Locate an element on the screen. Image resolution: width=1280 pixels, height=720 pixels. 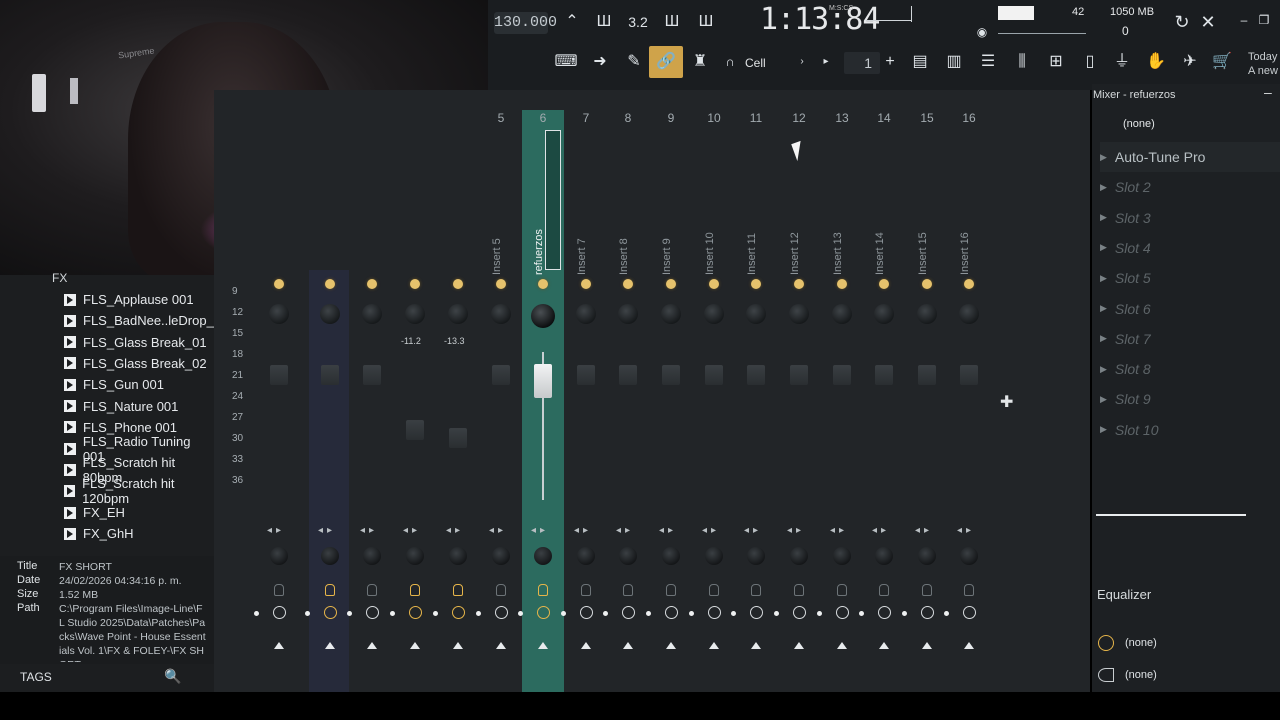
channel-name: Insert 12 is located at coordinates (797, 245).